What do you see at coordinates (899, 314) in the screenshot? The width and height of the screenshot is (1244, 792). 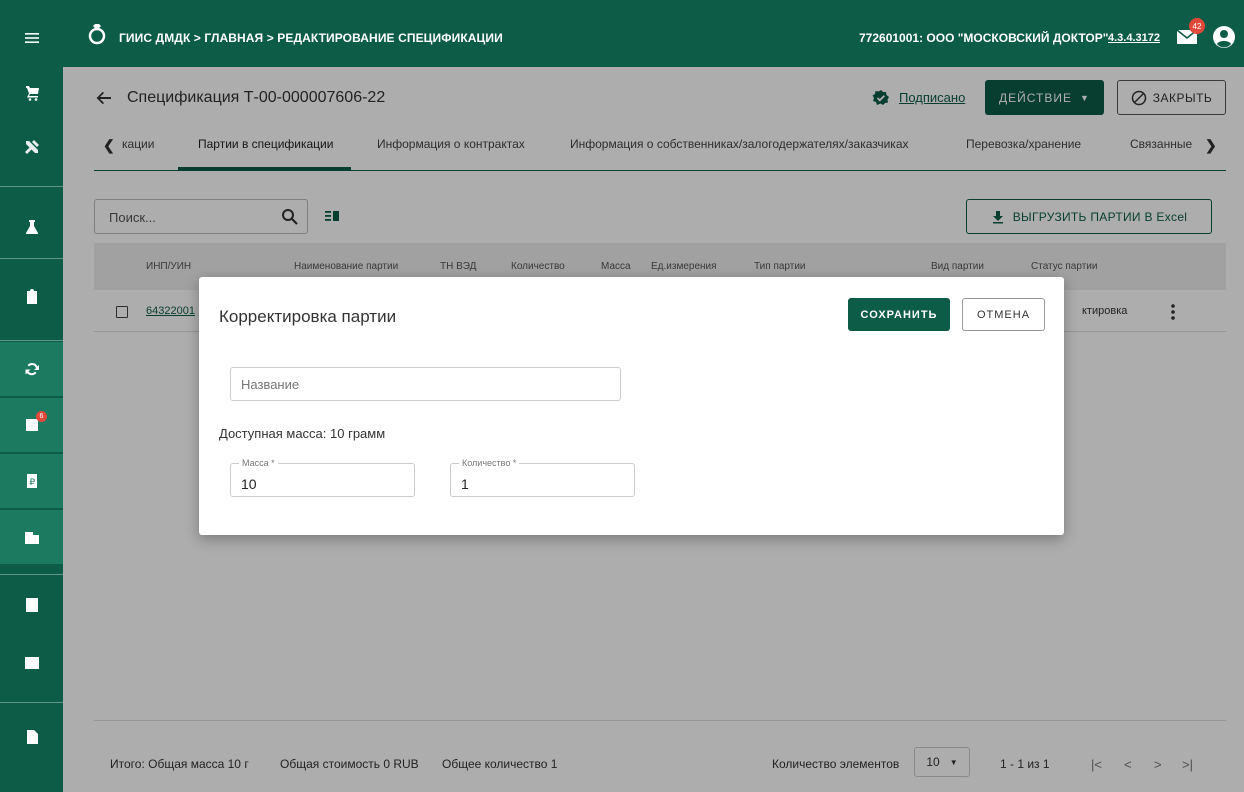 I see `save-button: СОХРАНИТЬ` at bounding box center [899, 314].